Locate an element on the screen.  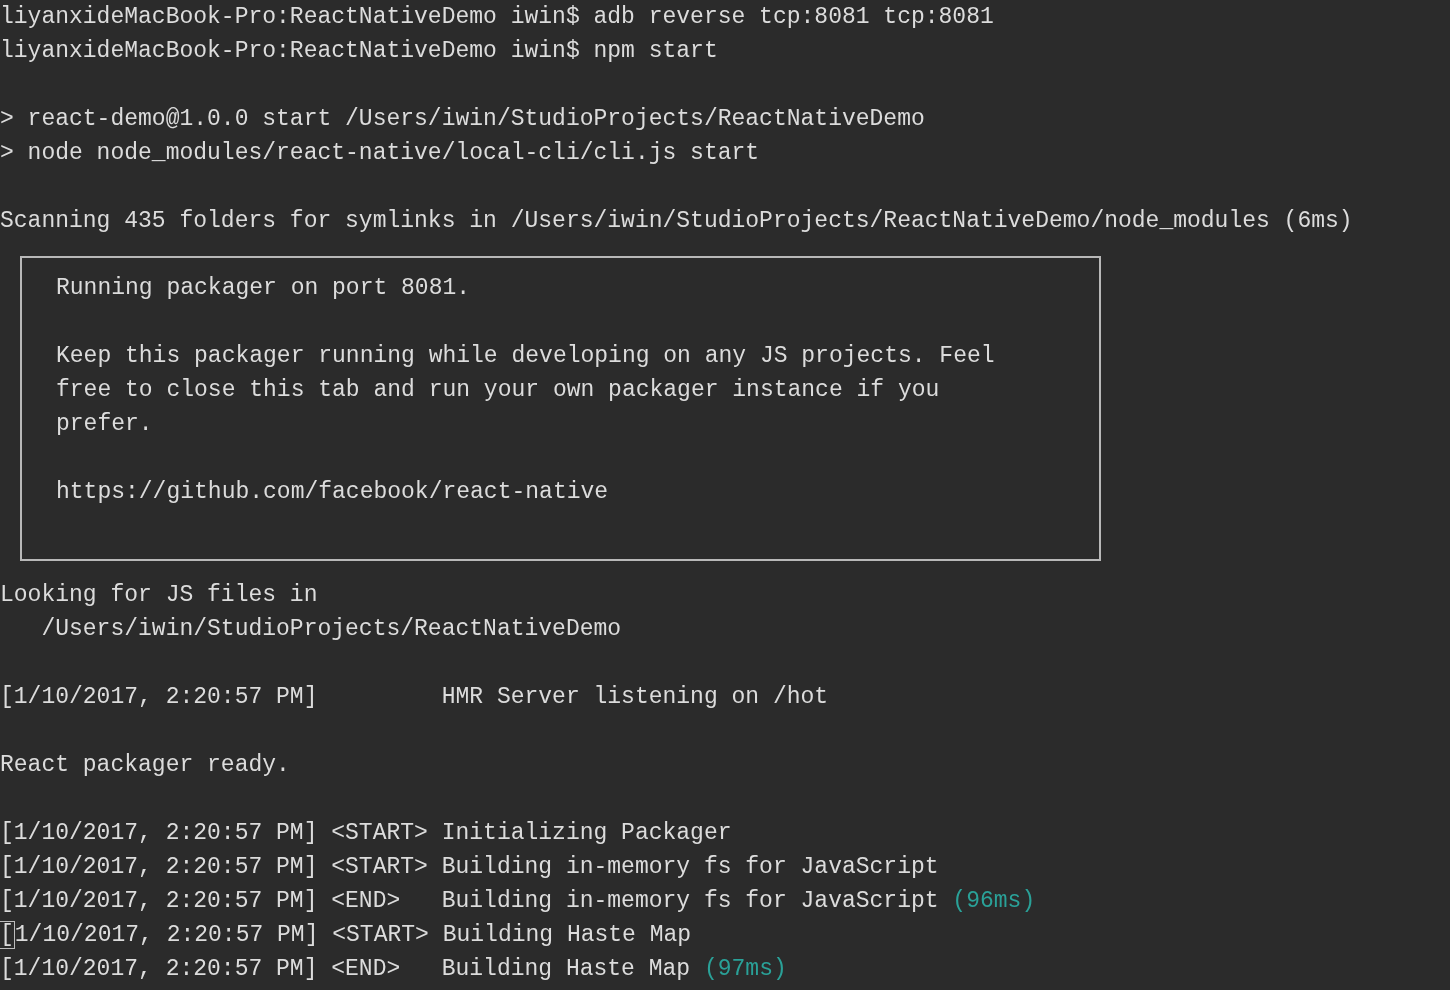
text-cursor: [ is located at coordinates (7, 935).